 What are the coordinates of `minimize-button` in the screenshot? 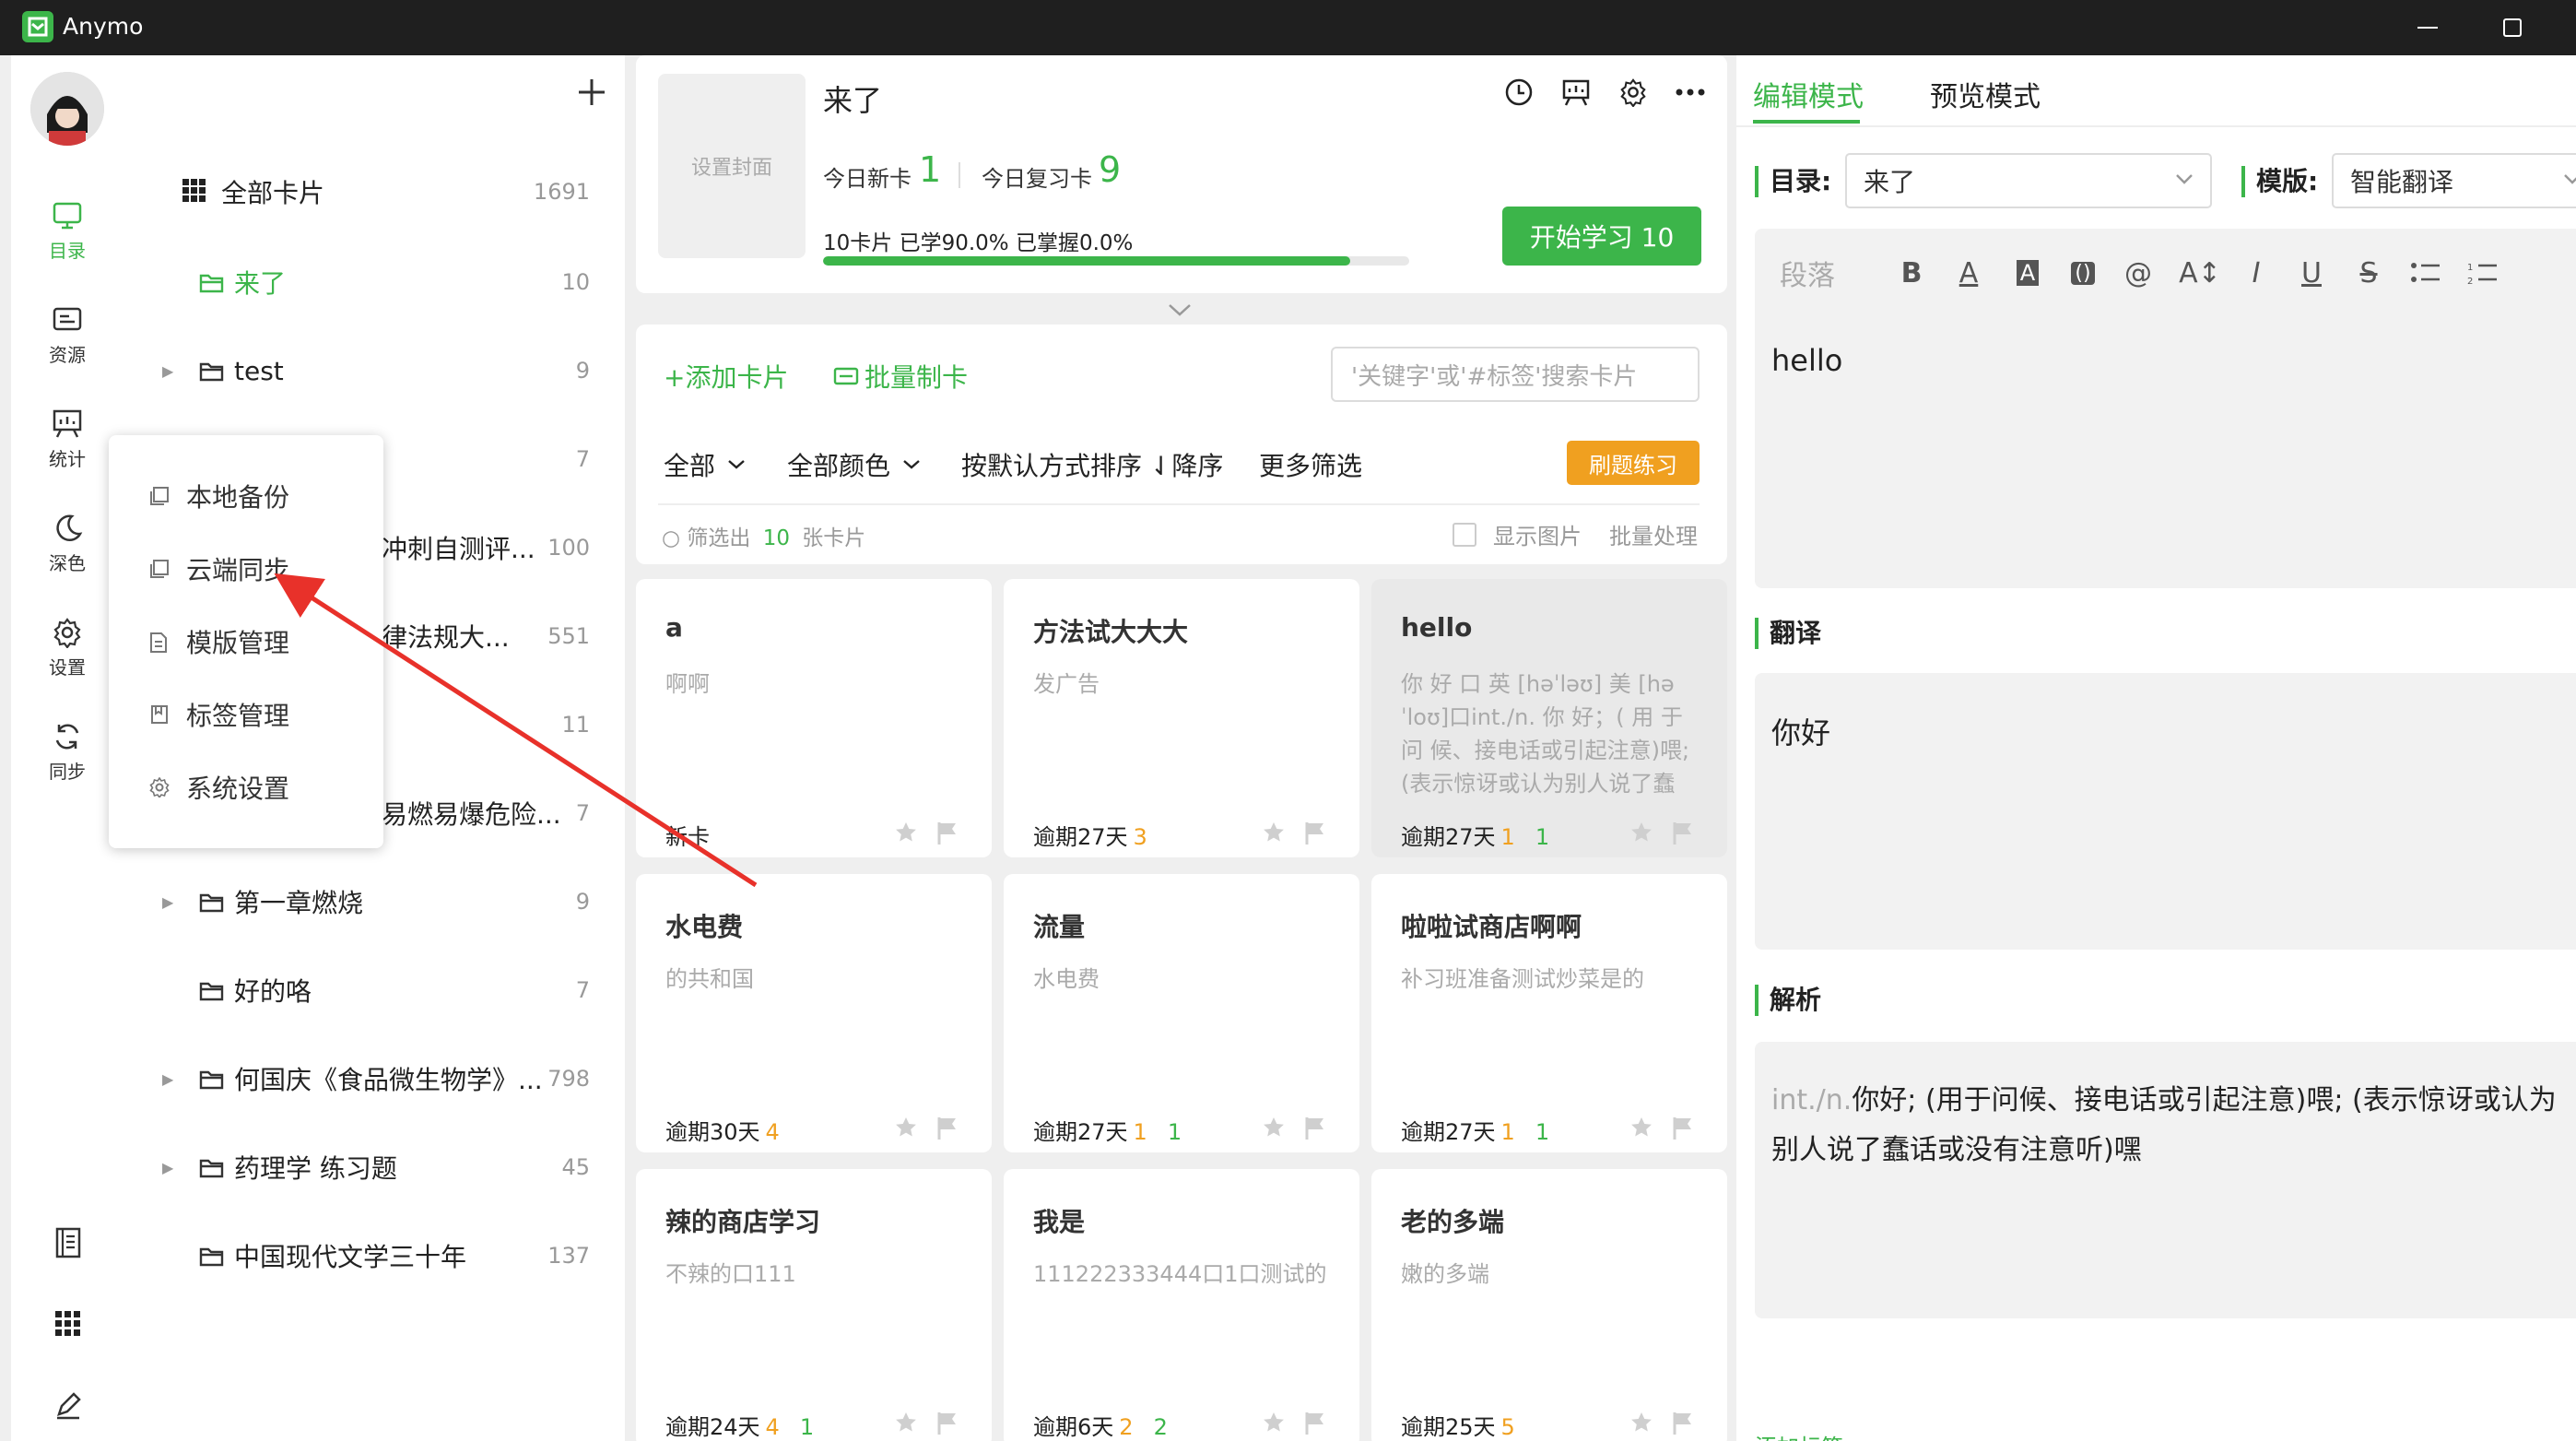 It's located at (2427, 28).